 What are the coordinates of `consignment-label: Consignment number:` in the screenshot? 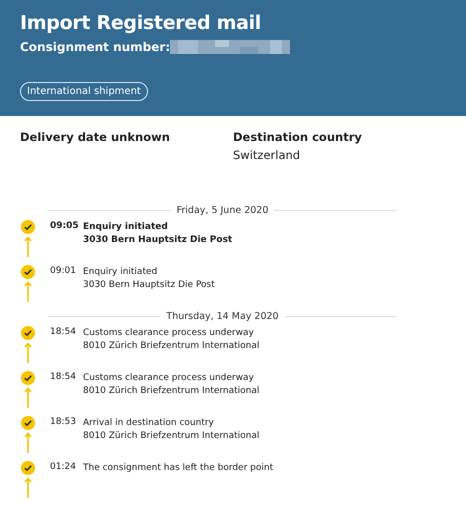 It's located at (95, 47).